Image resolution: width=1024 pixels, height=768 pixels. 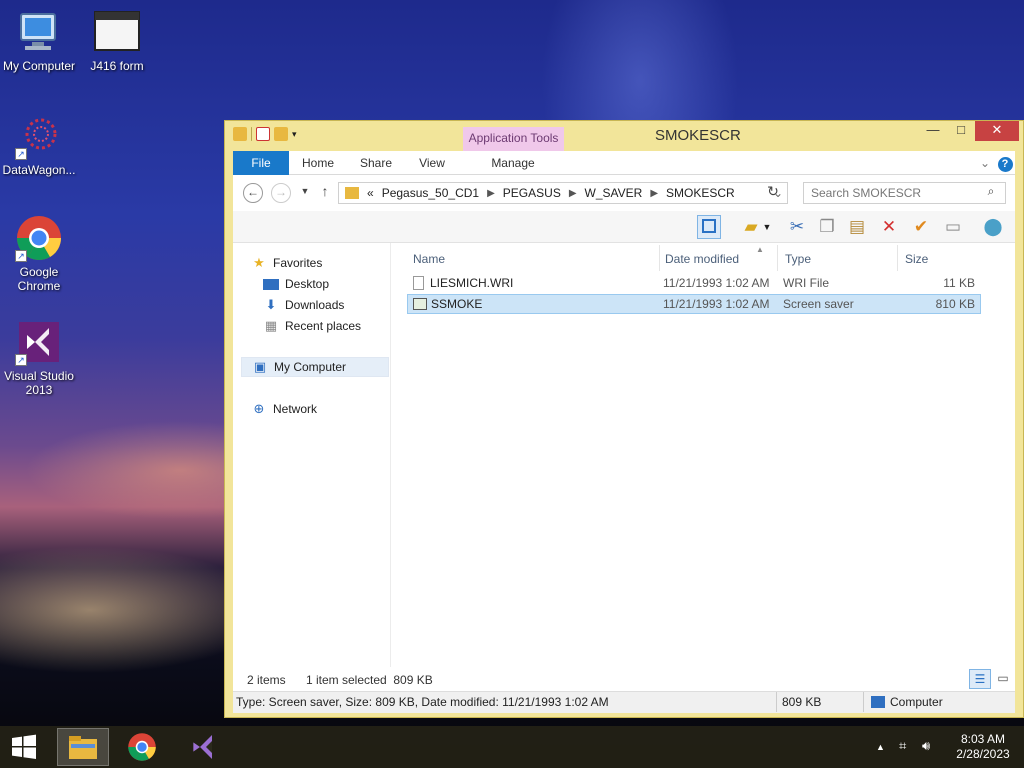 I want to click on delete-icon: ✕, so click(x=889, y=227).